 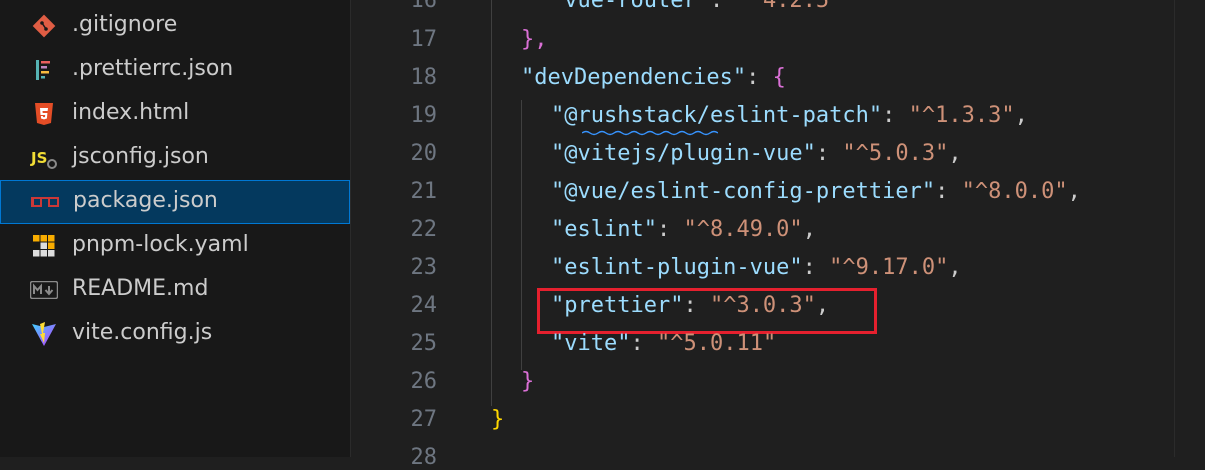 What do you see at coordinates (424, 419) in the screenshot?
I see `line-number: 27` at bounding box center [424, 419].